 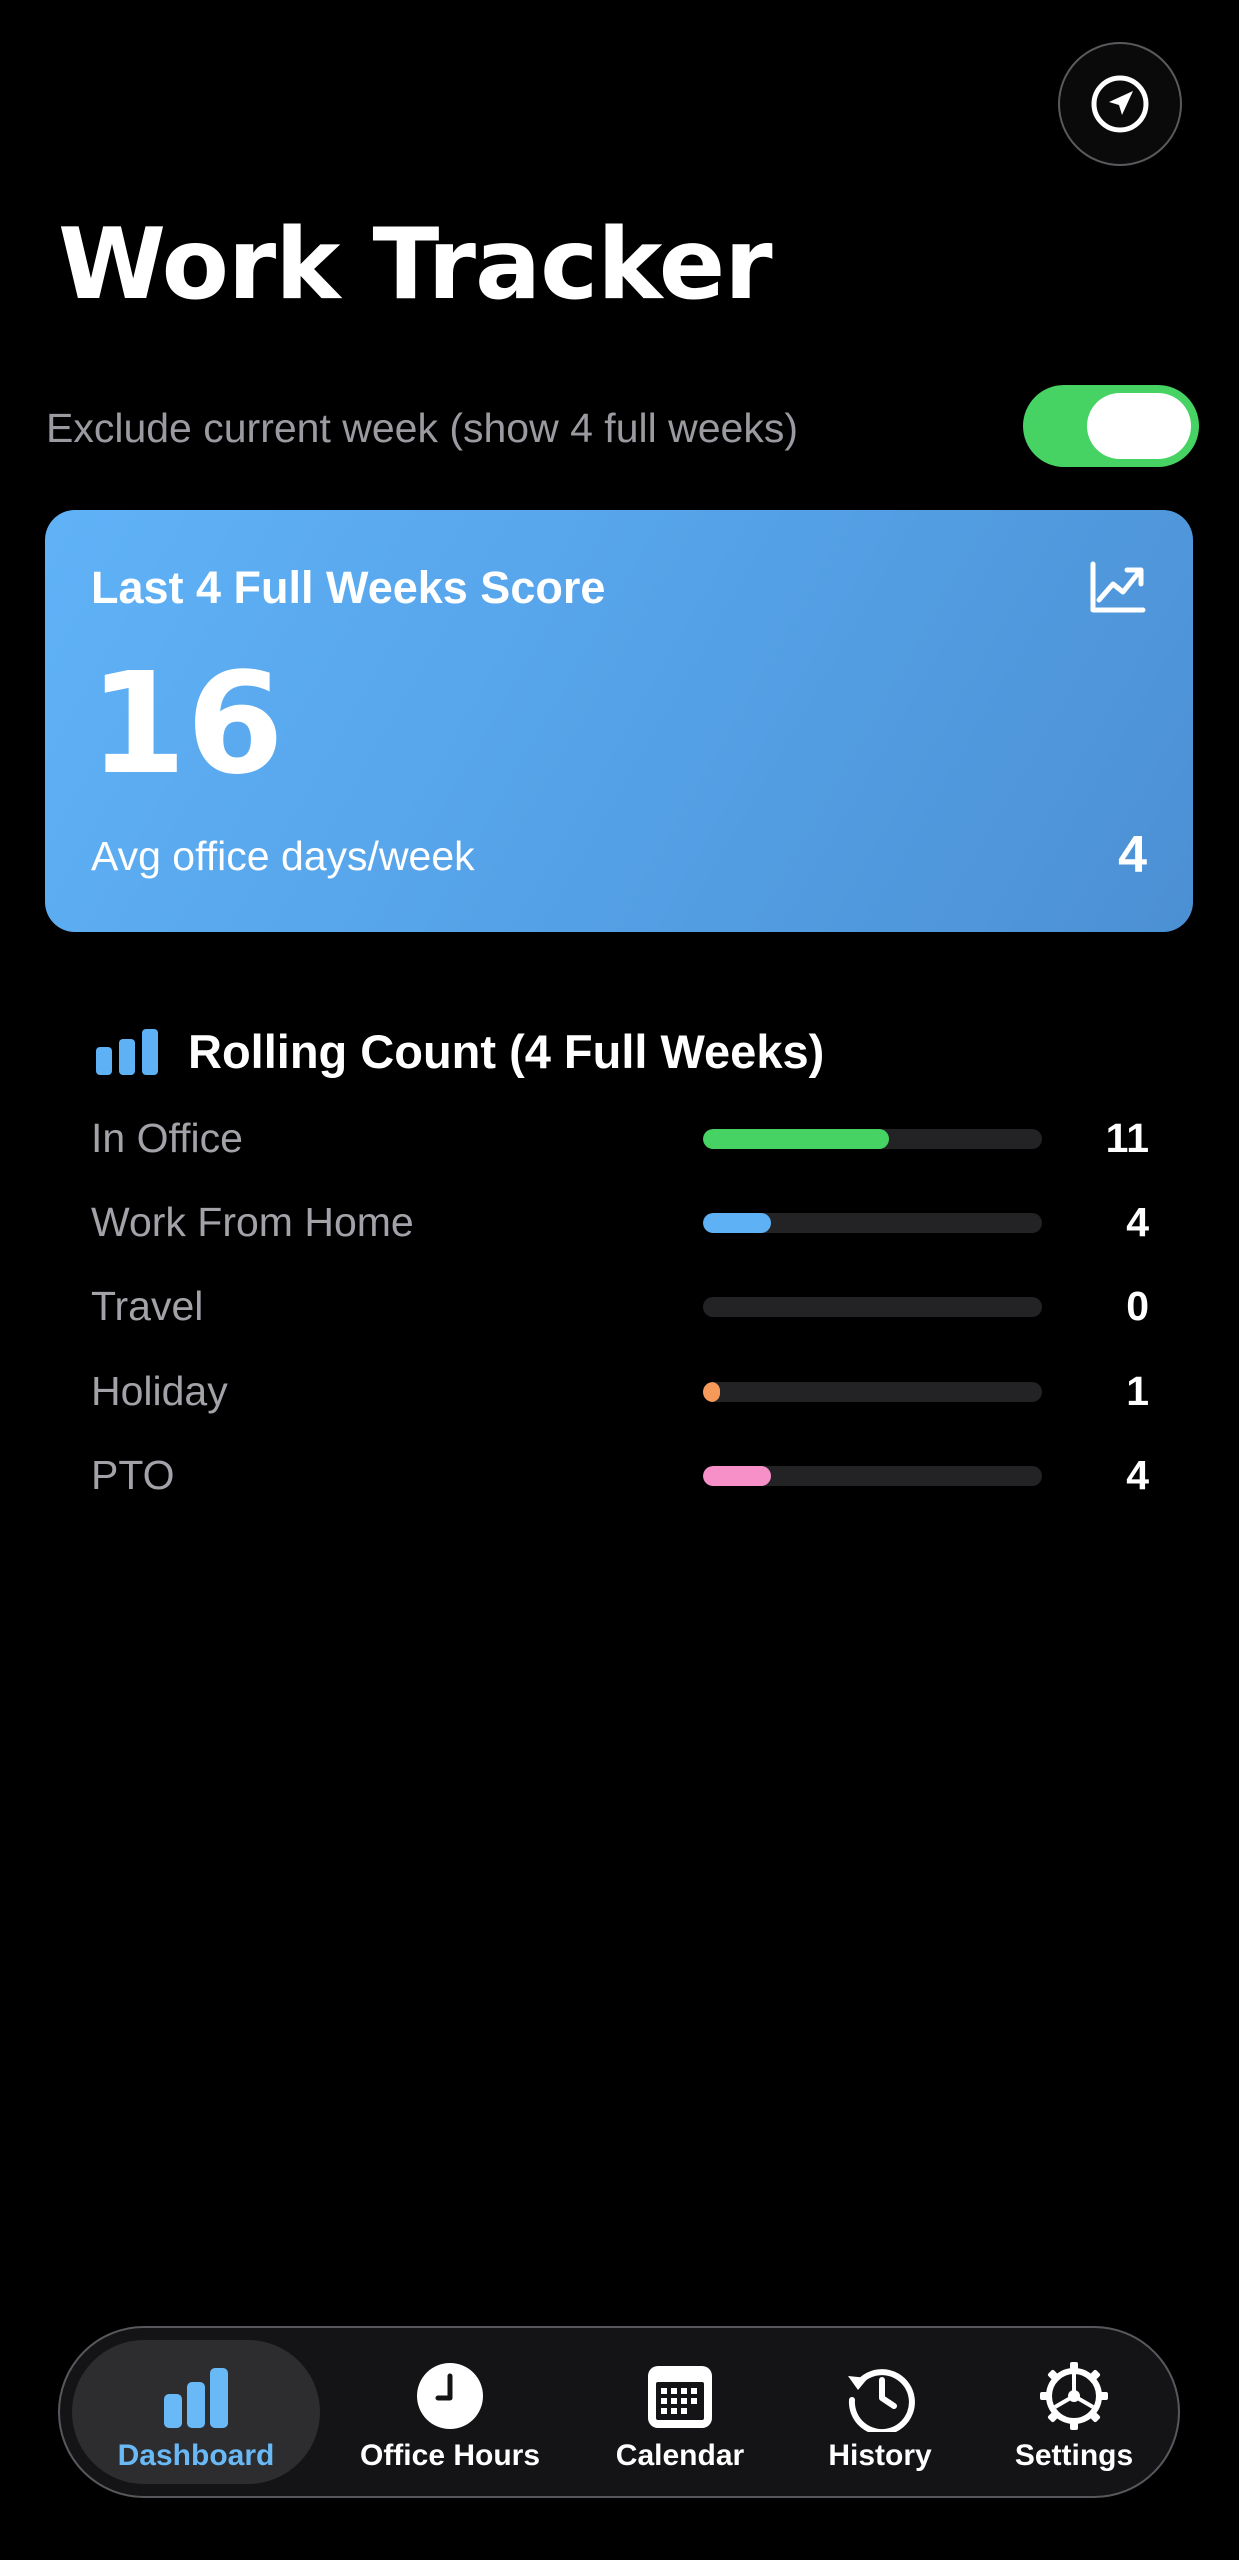 I want to click on rolling-row-work-from-home: Work From Home 4, so click(x=620, y=1222).